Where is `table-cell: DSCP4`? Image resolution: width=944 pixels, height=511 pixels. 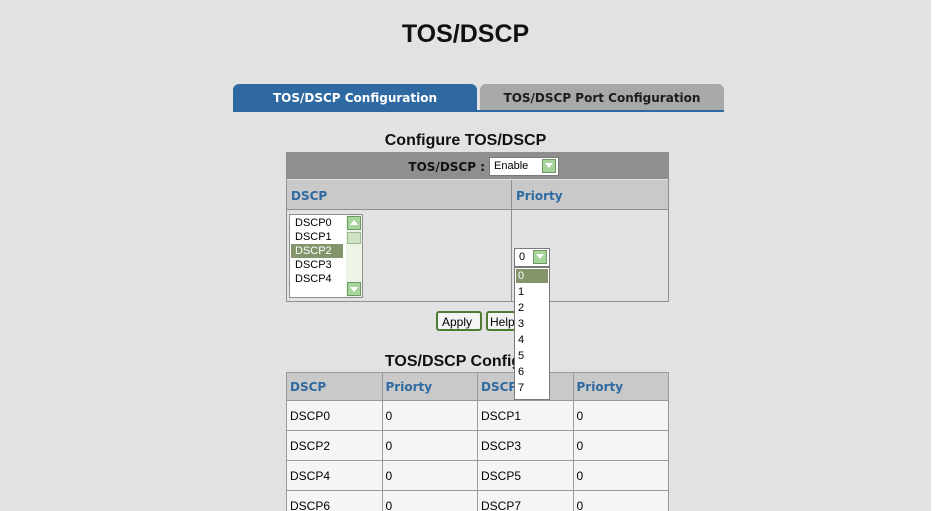 table-cell: DSCP4 is located at coordinates (334, 475).